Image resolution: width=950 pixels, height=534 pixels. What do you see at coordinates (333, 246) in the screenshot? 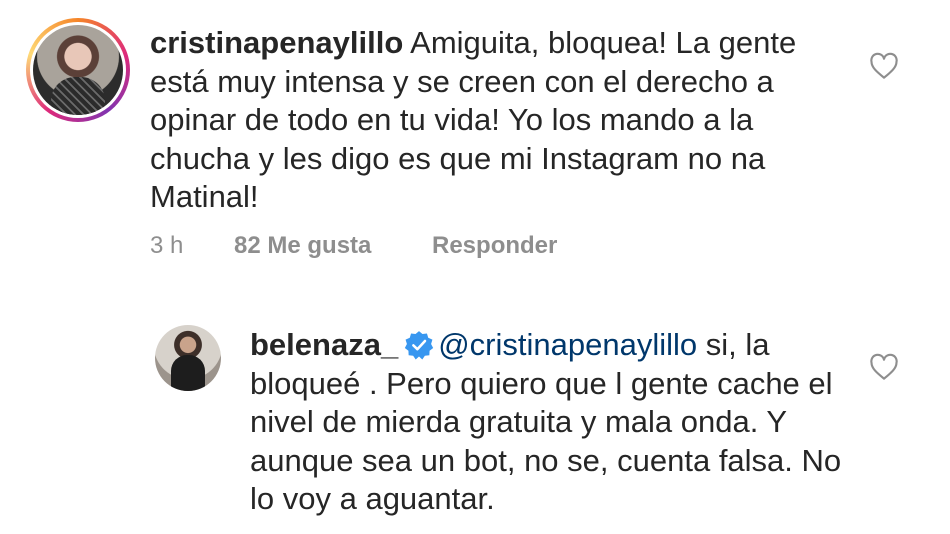
I see `comment-likes: 82 Me gusta` at bounding box center [333, 246].